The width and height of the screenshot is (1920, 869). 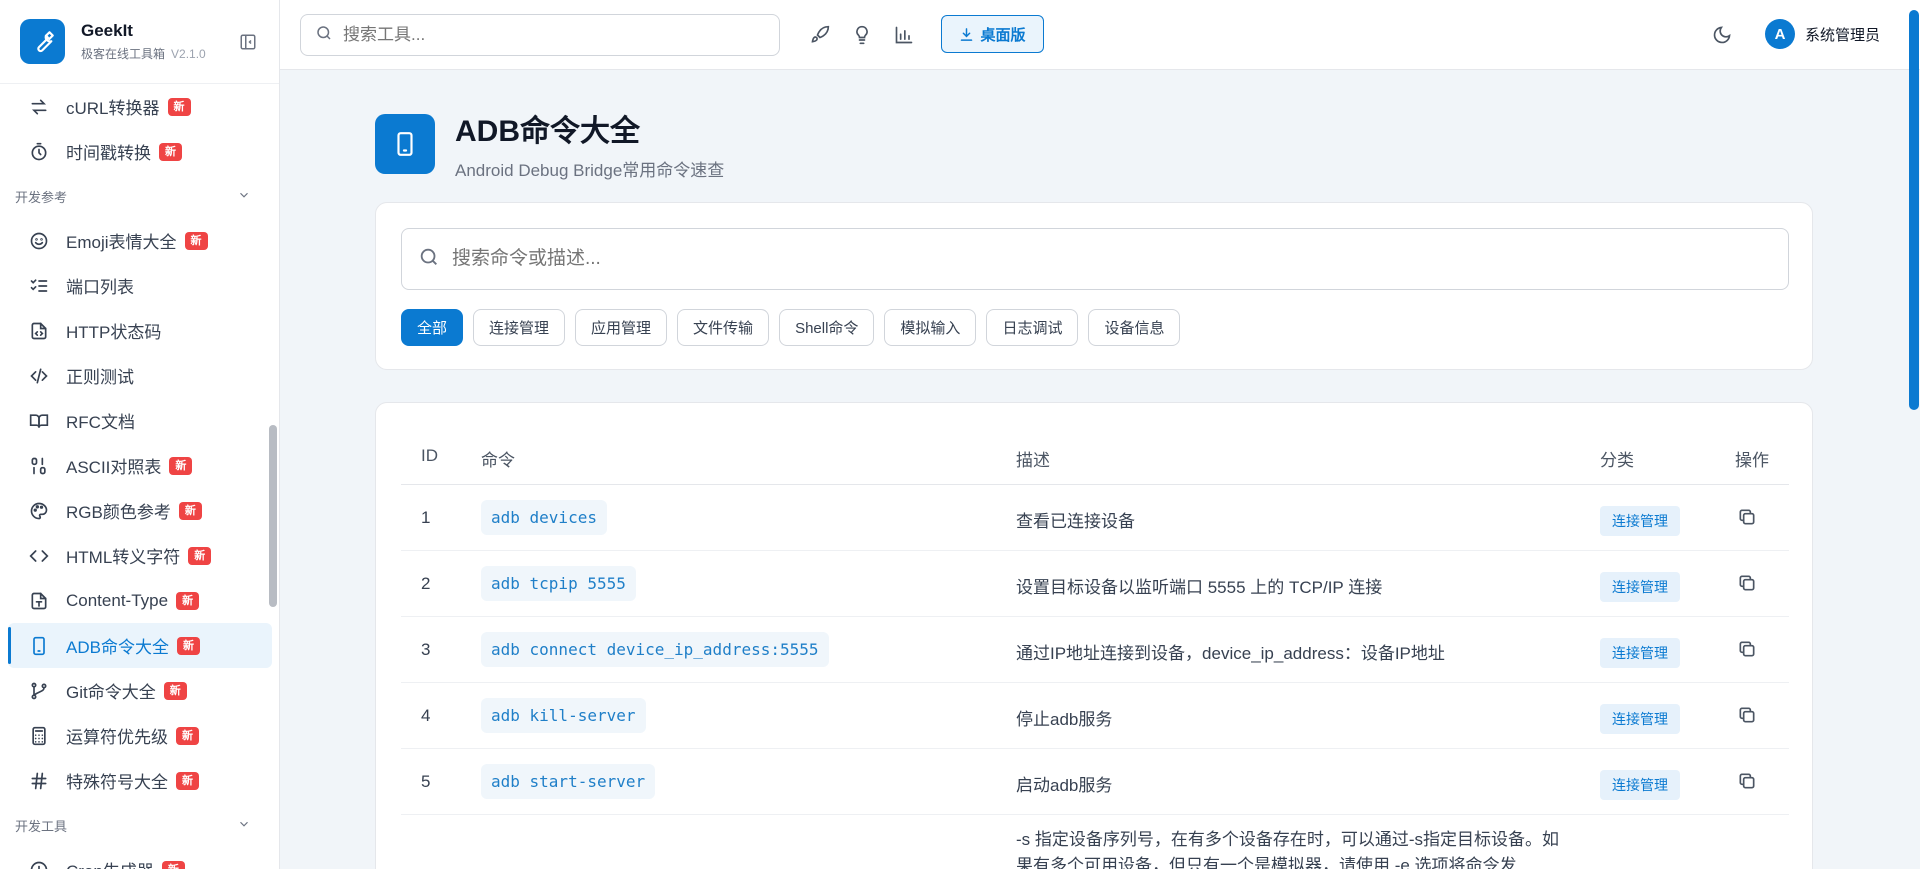 I want to click on sidebar-item-emoji: Emoji表情大全 新, so click(x=139, y=240).